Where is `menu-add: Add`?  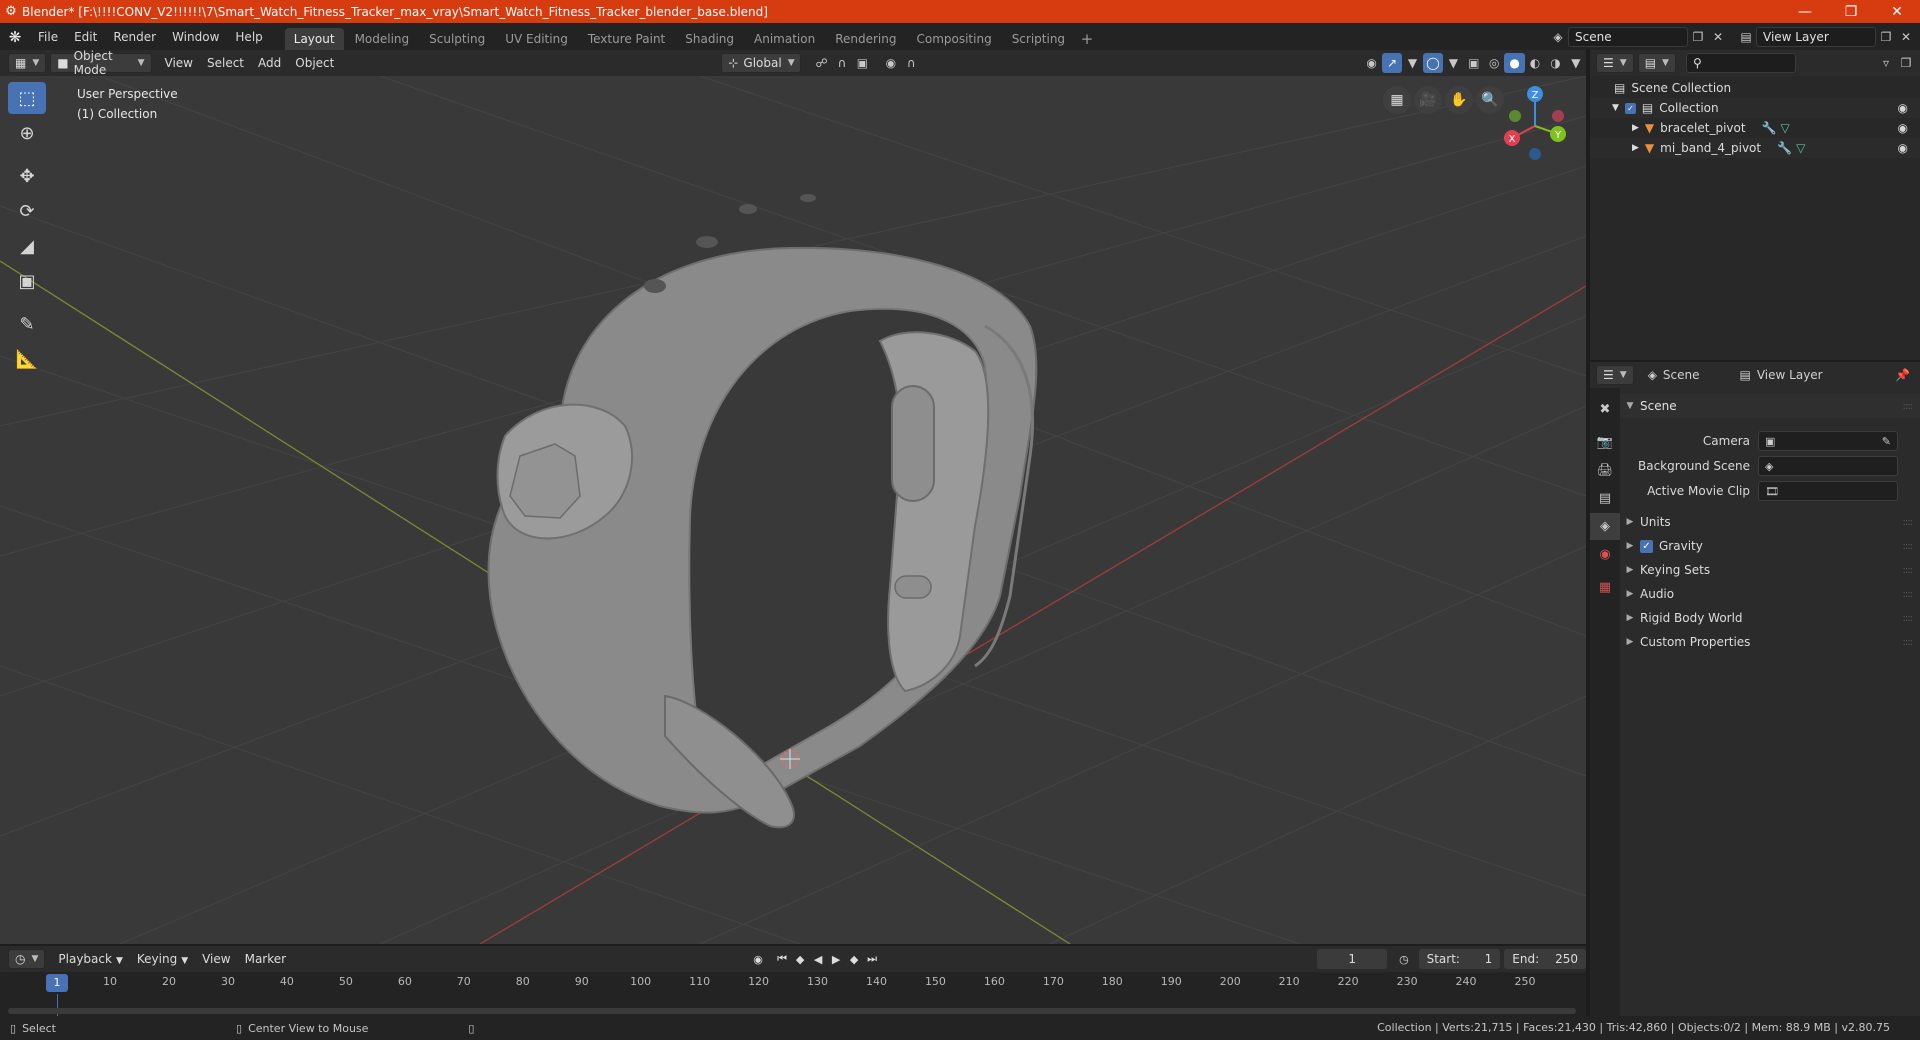
menu-add: Add is located at coordinates (269, 63).